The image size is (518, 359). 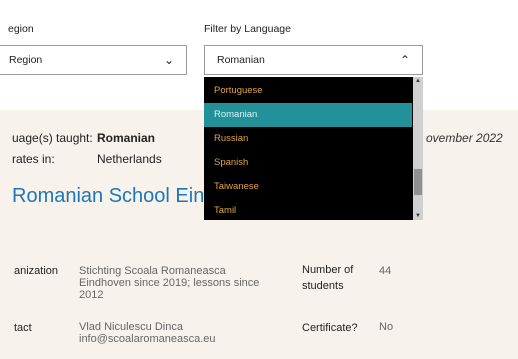 I want to click on region-select: Region ⌄, so click(x=93, y=60).